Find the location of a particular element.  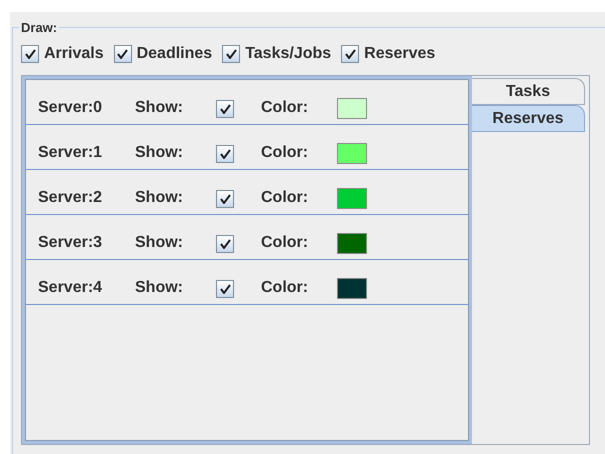

server-label: Server:1 is located at coordinates (71, 153).